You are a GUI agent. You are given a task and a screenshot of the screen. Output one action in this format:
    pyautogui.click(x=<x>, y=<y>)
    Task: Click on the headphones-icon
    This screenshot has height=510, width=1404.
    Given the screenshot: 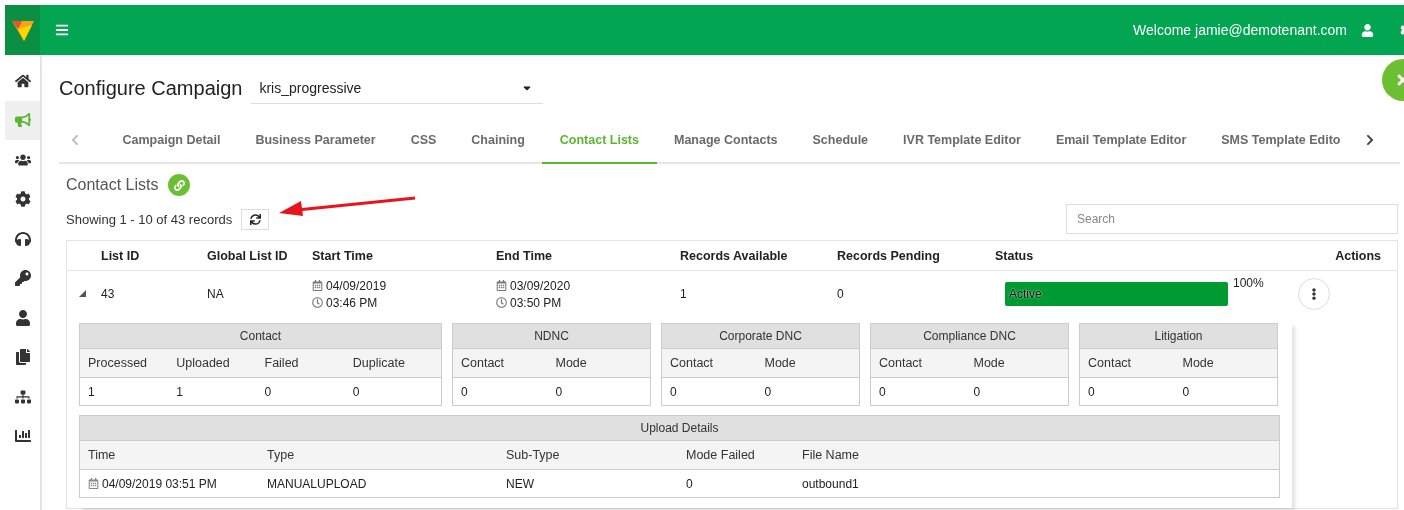 What is the action you would take?
    pyautogui.click(x=22, y=238)
    